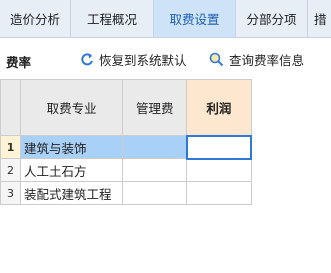  I want to click on table-row: 2 人工土石方, so click(126, 170).